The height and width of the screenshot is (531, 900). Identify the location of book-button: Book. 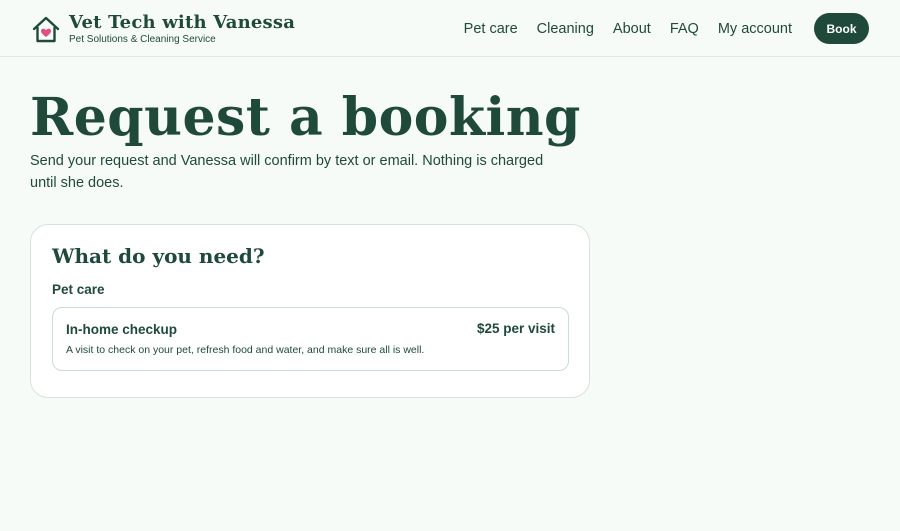
(841, 28).